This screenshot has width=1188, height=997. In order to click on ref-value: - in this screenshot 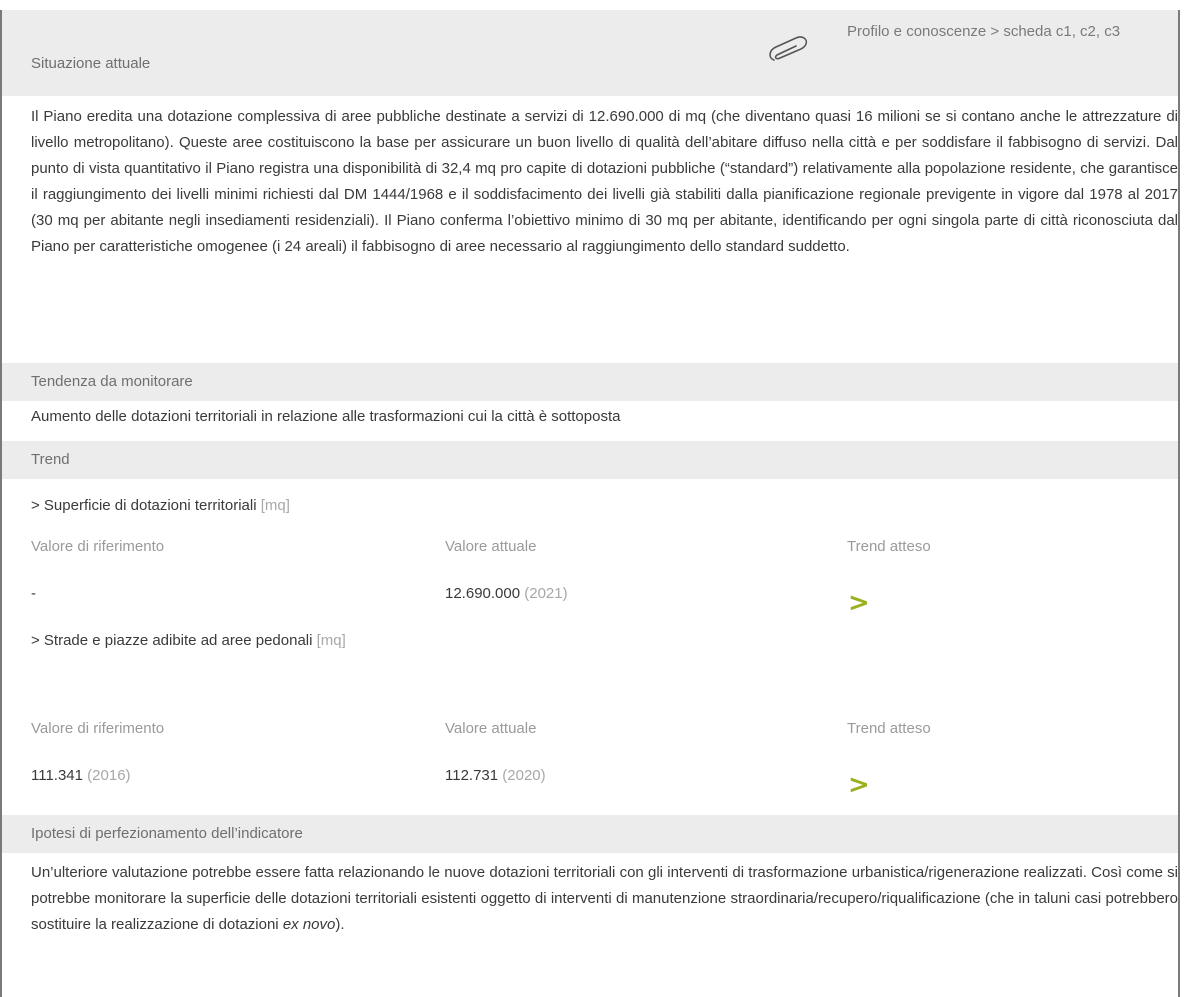, I will do `click(33, 593)`.